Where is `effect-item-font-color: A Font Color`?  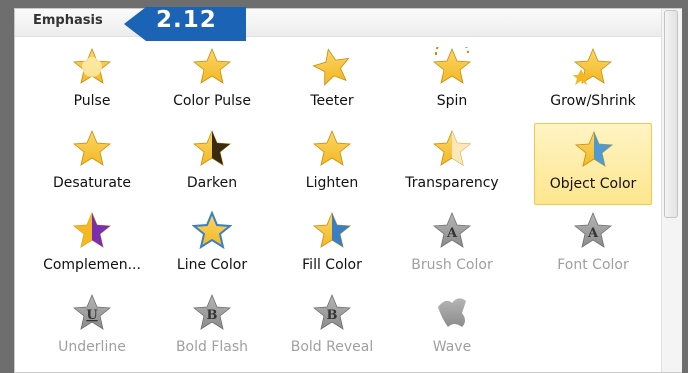
effect-item-font-color: A Font Color is located at coordinates (593, 246).